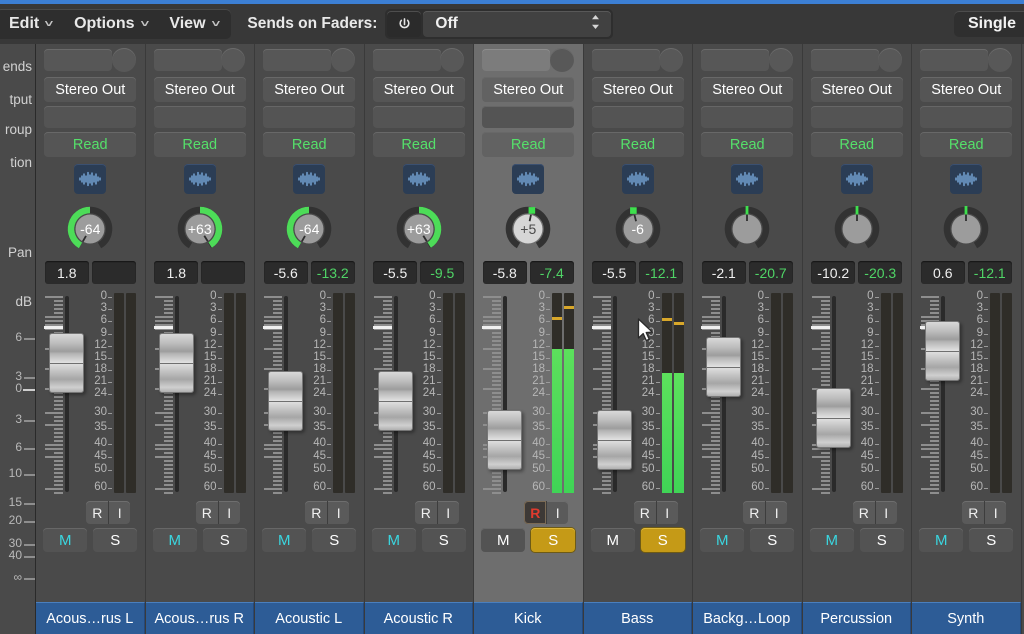 Image resolution: width=1024 pixels, height=634 pixels. I want to click on peak-value: -13.2, so click(332, 272).